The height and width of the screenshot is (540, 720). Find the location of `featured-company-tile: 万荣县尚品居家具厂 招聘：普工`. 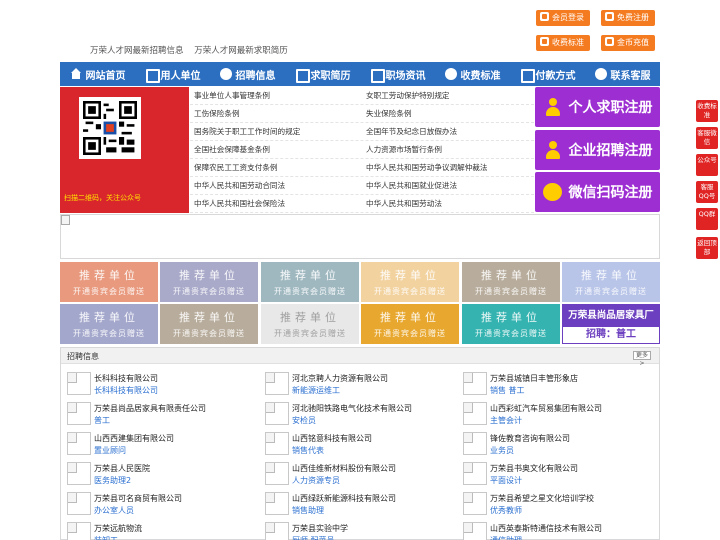

featured-company-tile: 万荣县尚品居家具厂 招聘：普工 is located at coordinates (611, 324).